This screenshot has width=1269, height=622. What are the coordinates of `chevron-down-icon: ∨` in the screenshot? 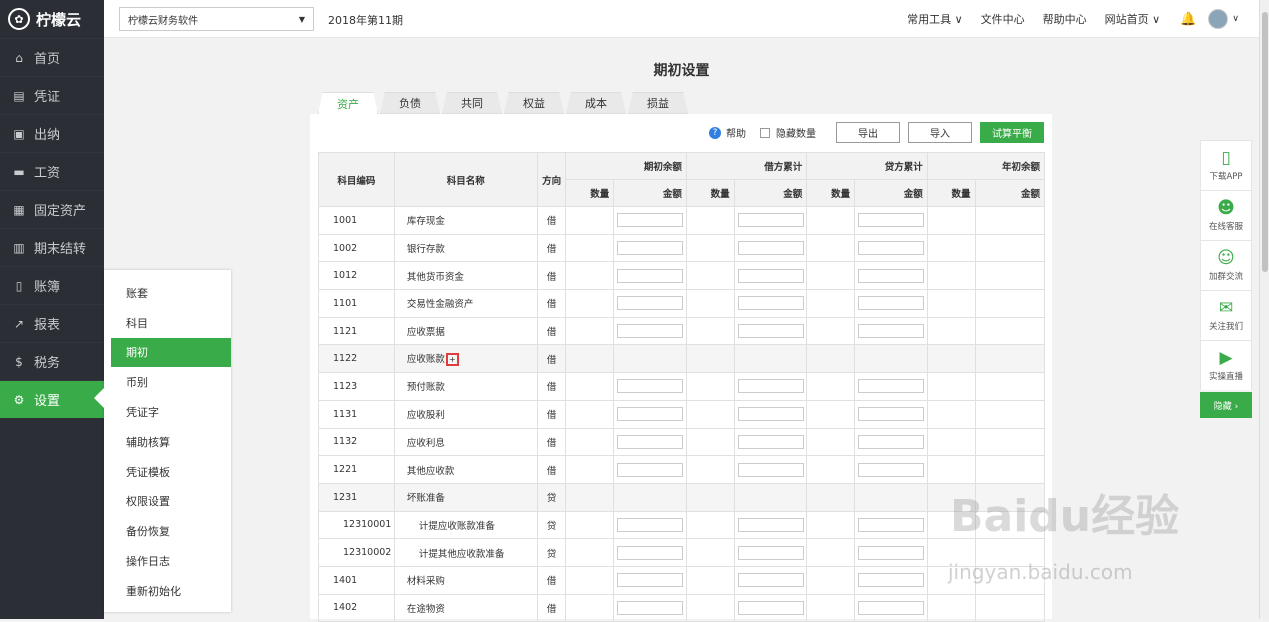 It's located at (1235, 19).